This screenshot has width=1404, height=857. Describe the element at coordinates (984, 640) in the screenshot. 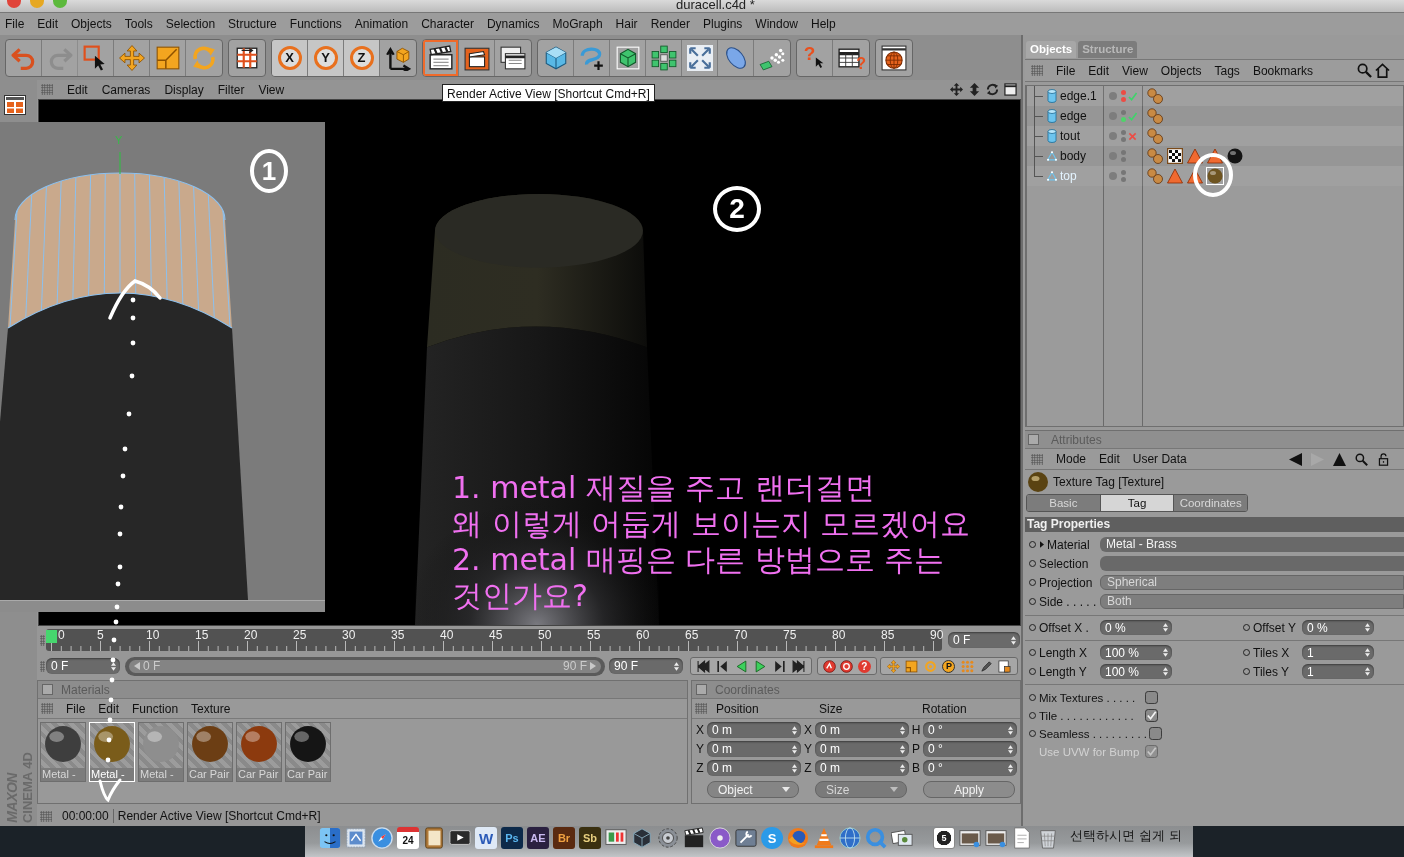

I see `current-frame-field: 0 F` at that location.